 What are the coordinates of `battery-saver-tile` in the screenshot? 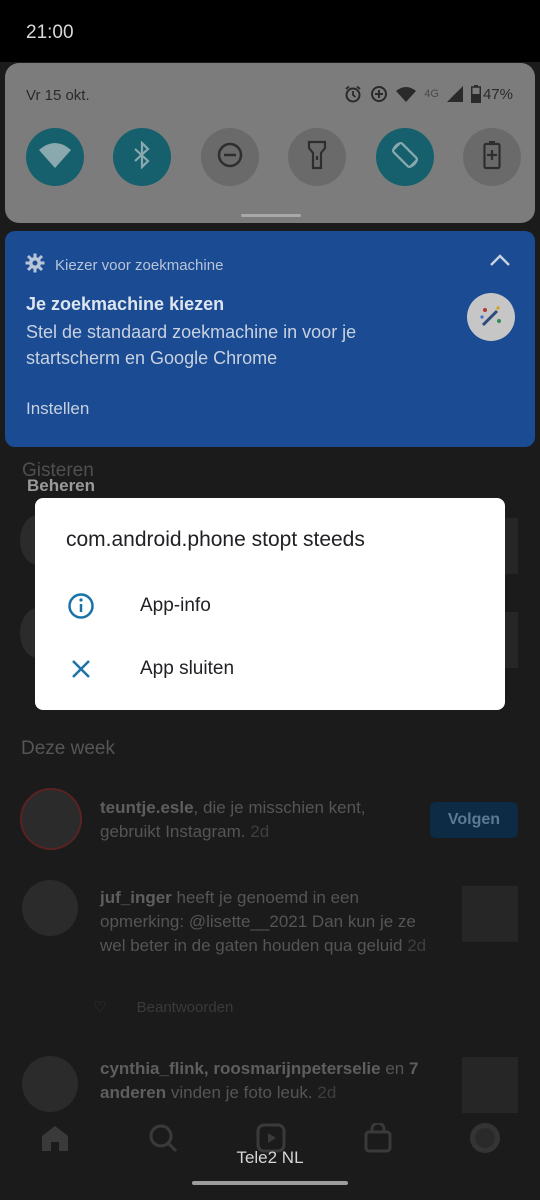 It's located at (491, 157).